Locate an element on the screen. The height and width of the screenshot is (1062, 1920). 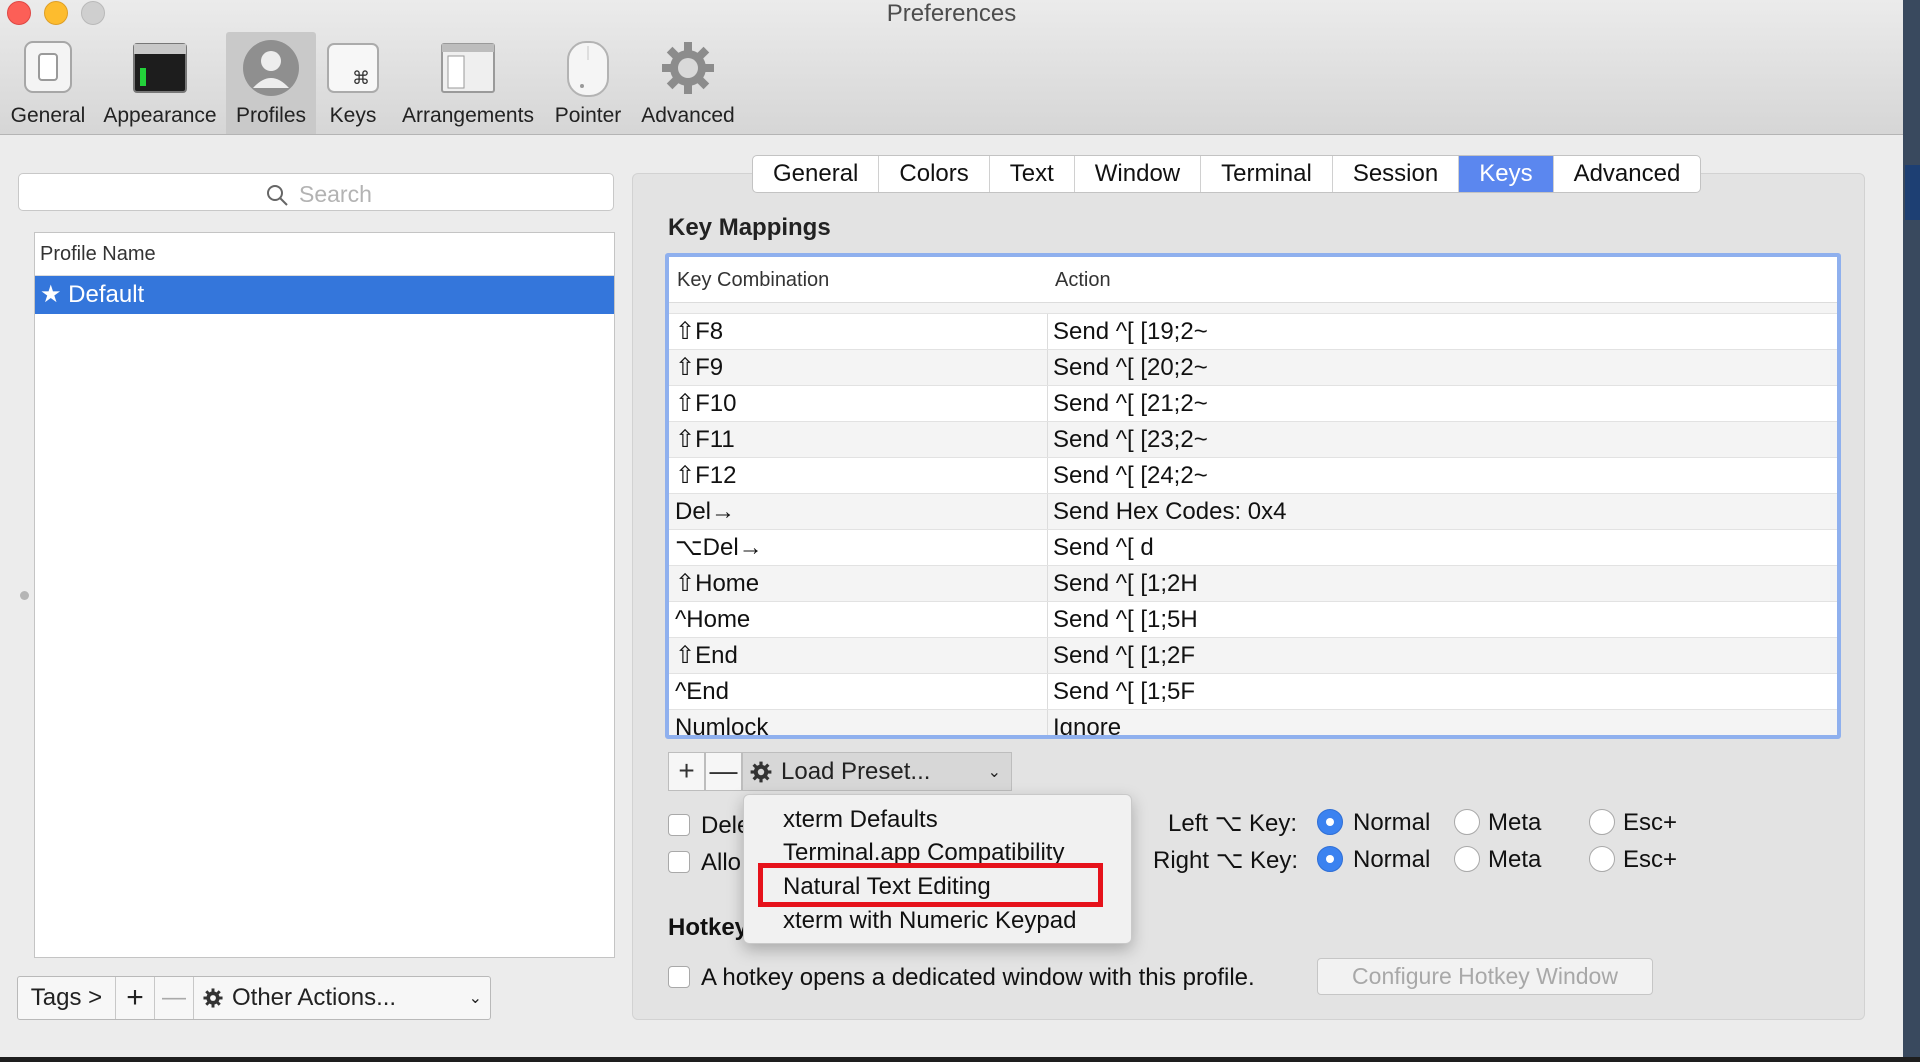
tab-advanced: Advanced is located at coordinates (1627, 174).